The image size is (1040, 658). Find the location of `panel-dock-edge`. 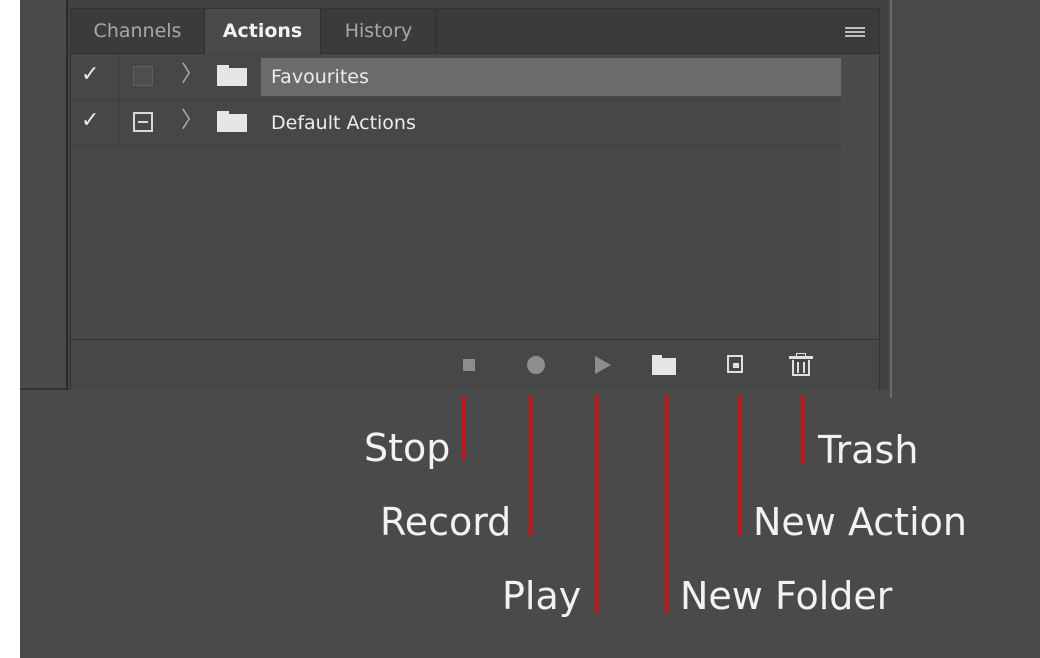

panel-dock-edge is located at coordinates (891, 199).